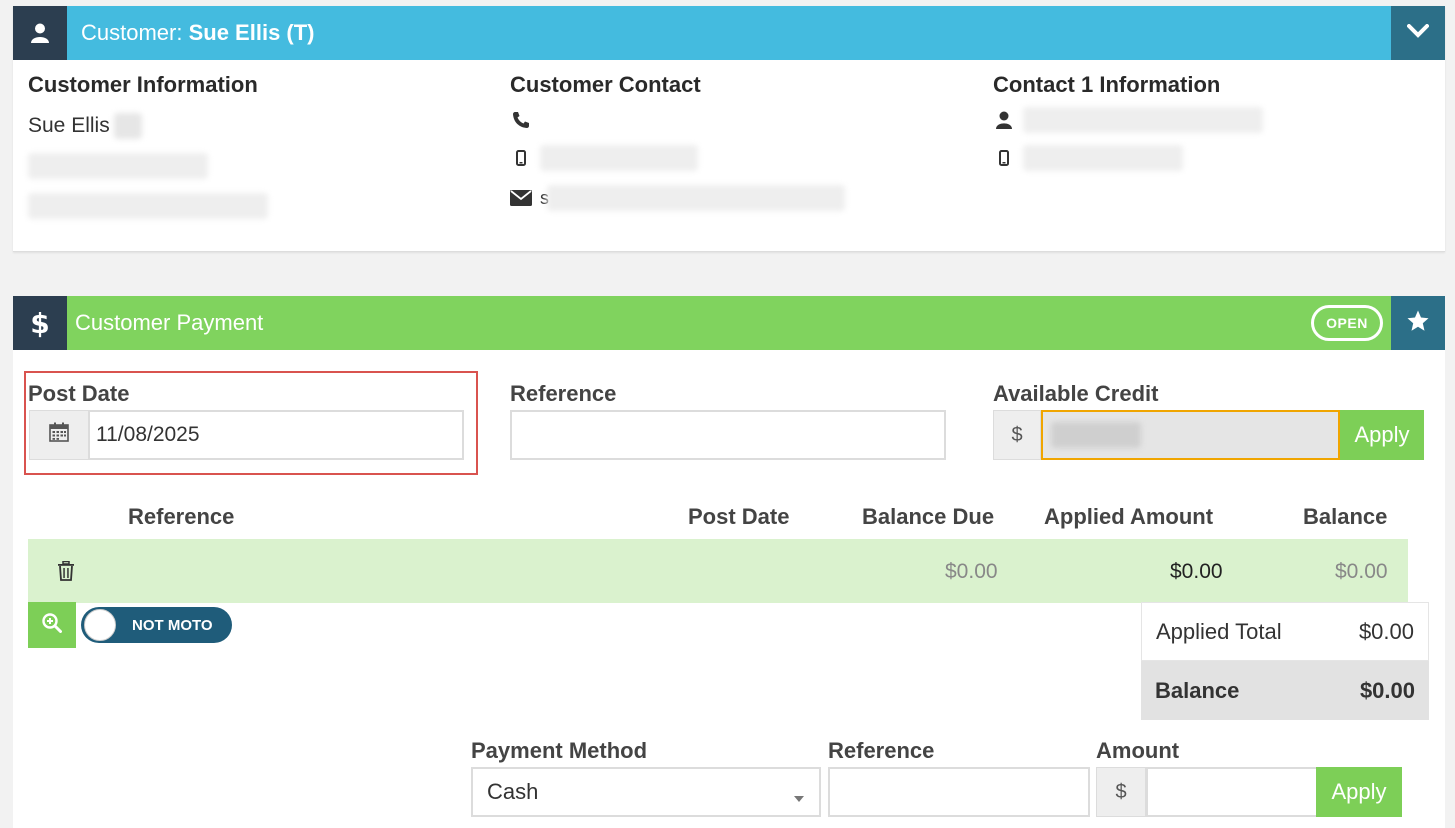  I want to click on apply-payment-button: Apply, so click(1359, 792).